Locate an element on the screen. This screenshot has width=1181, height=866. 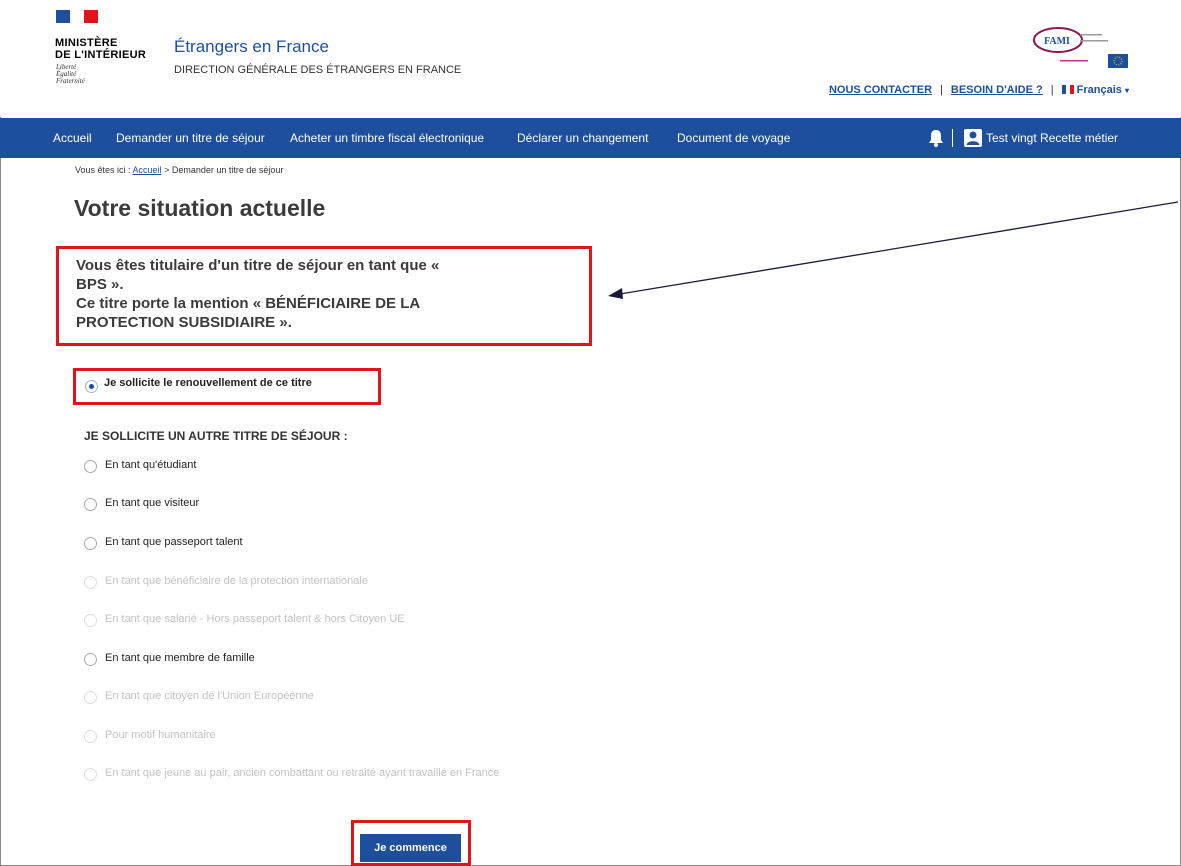
other-permit-heading: JE SOLLICITE UN AUTRE TITRE DE SÉJOUR : is located at coordinates (216, 436).